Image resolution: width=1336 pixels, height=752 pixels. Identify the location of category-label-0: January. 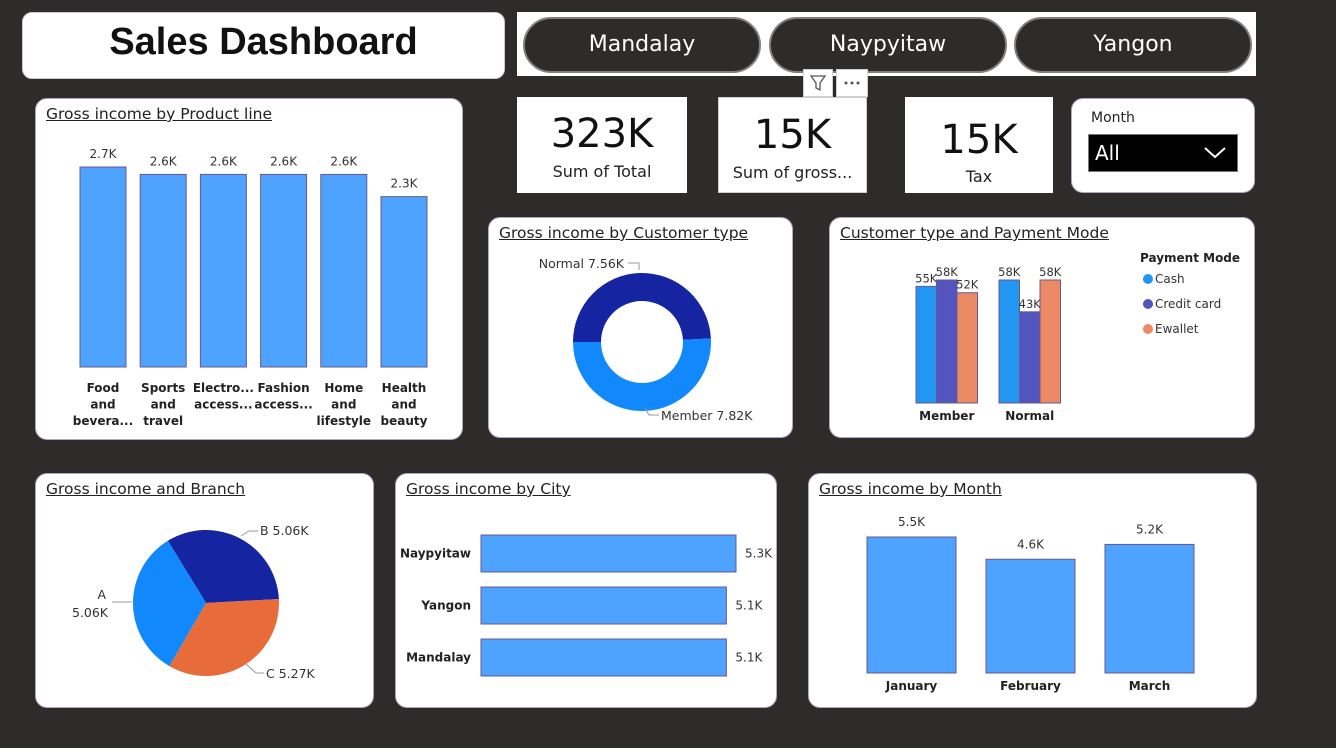
(911, 686).